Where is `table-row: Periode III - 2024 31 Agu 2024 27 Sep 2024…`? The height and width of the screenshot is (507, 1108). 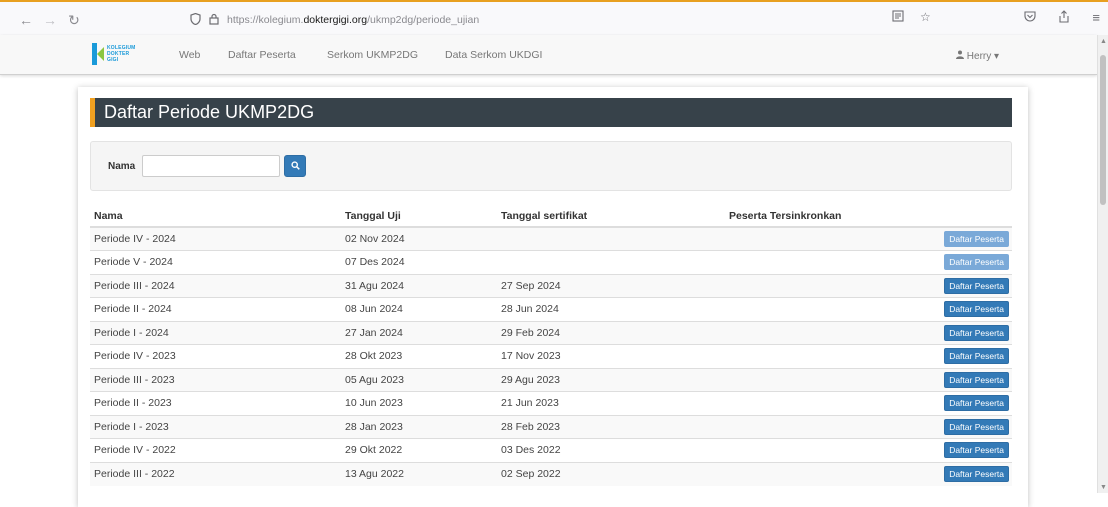
table-row: Periode III - 2024 31 Agu 2024 27 Sep 2024… is located at coordinates (551, 285).